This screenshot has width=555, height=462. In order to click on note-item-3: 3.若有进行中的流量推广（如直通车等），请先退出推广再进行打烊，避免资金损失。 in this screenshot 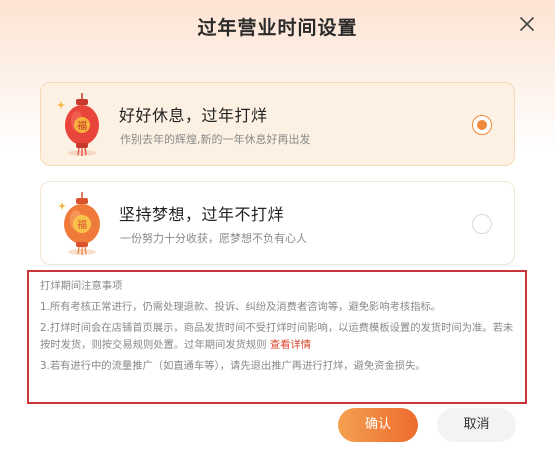, I will do `click(233, 366)`.